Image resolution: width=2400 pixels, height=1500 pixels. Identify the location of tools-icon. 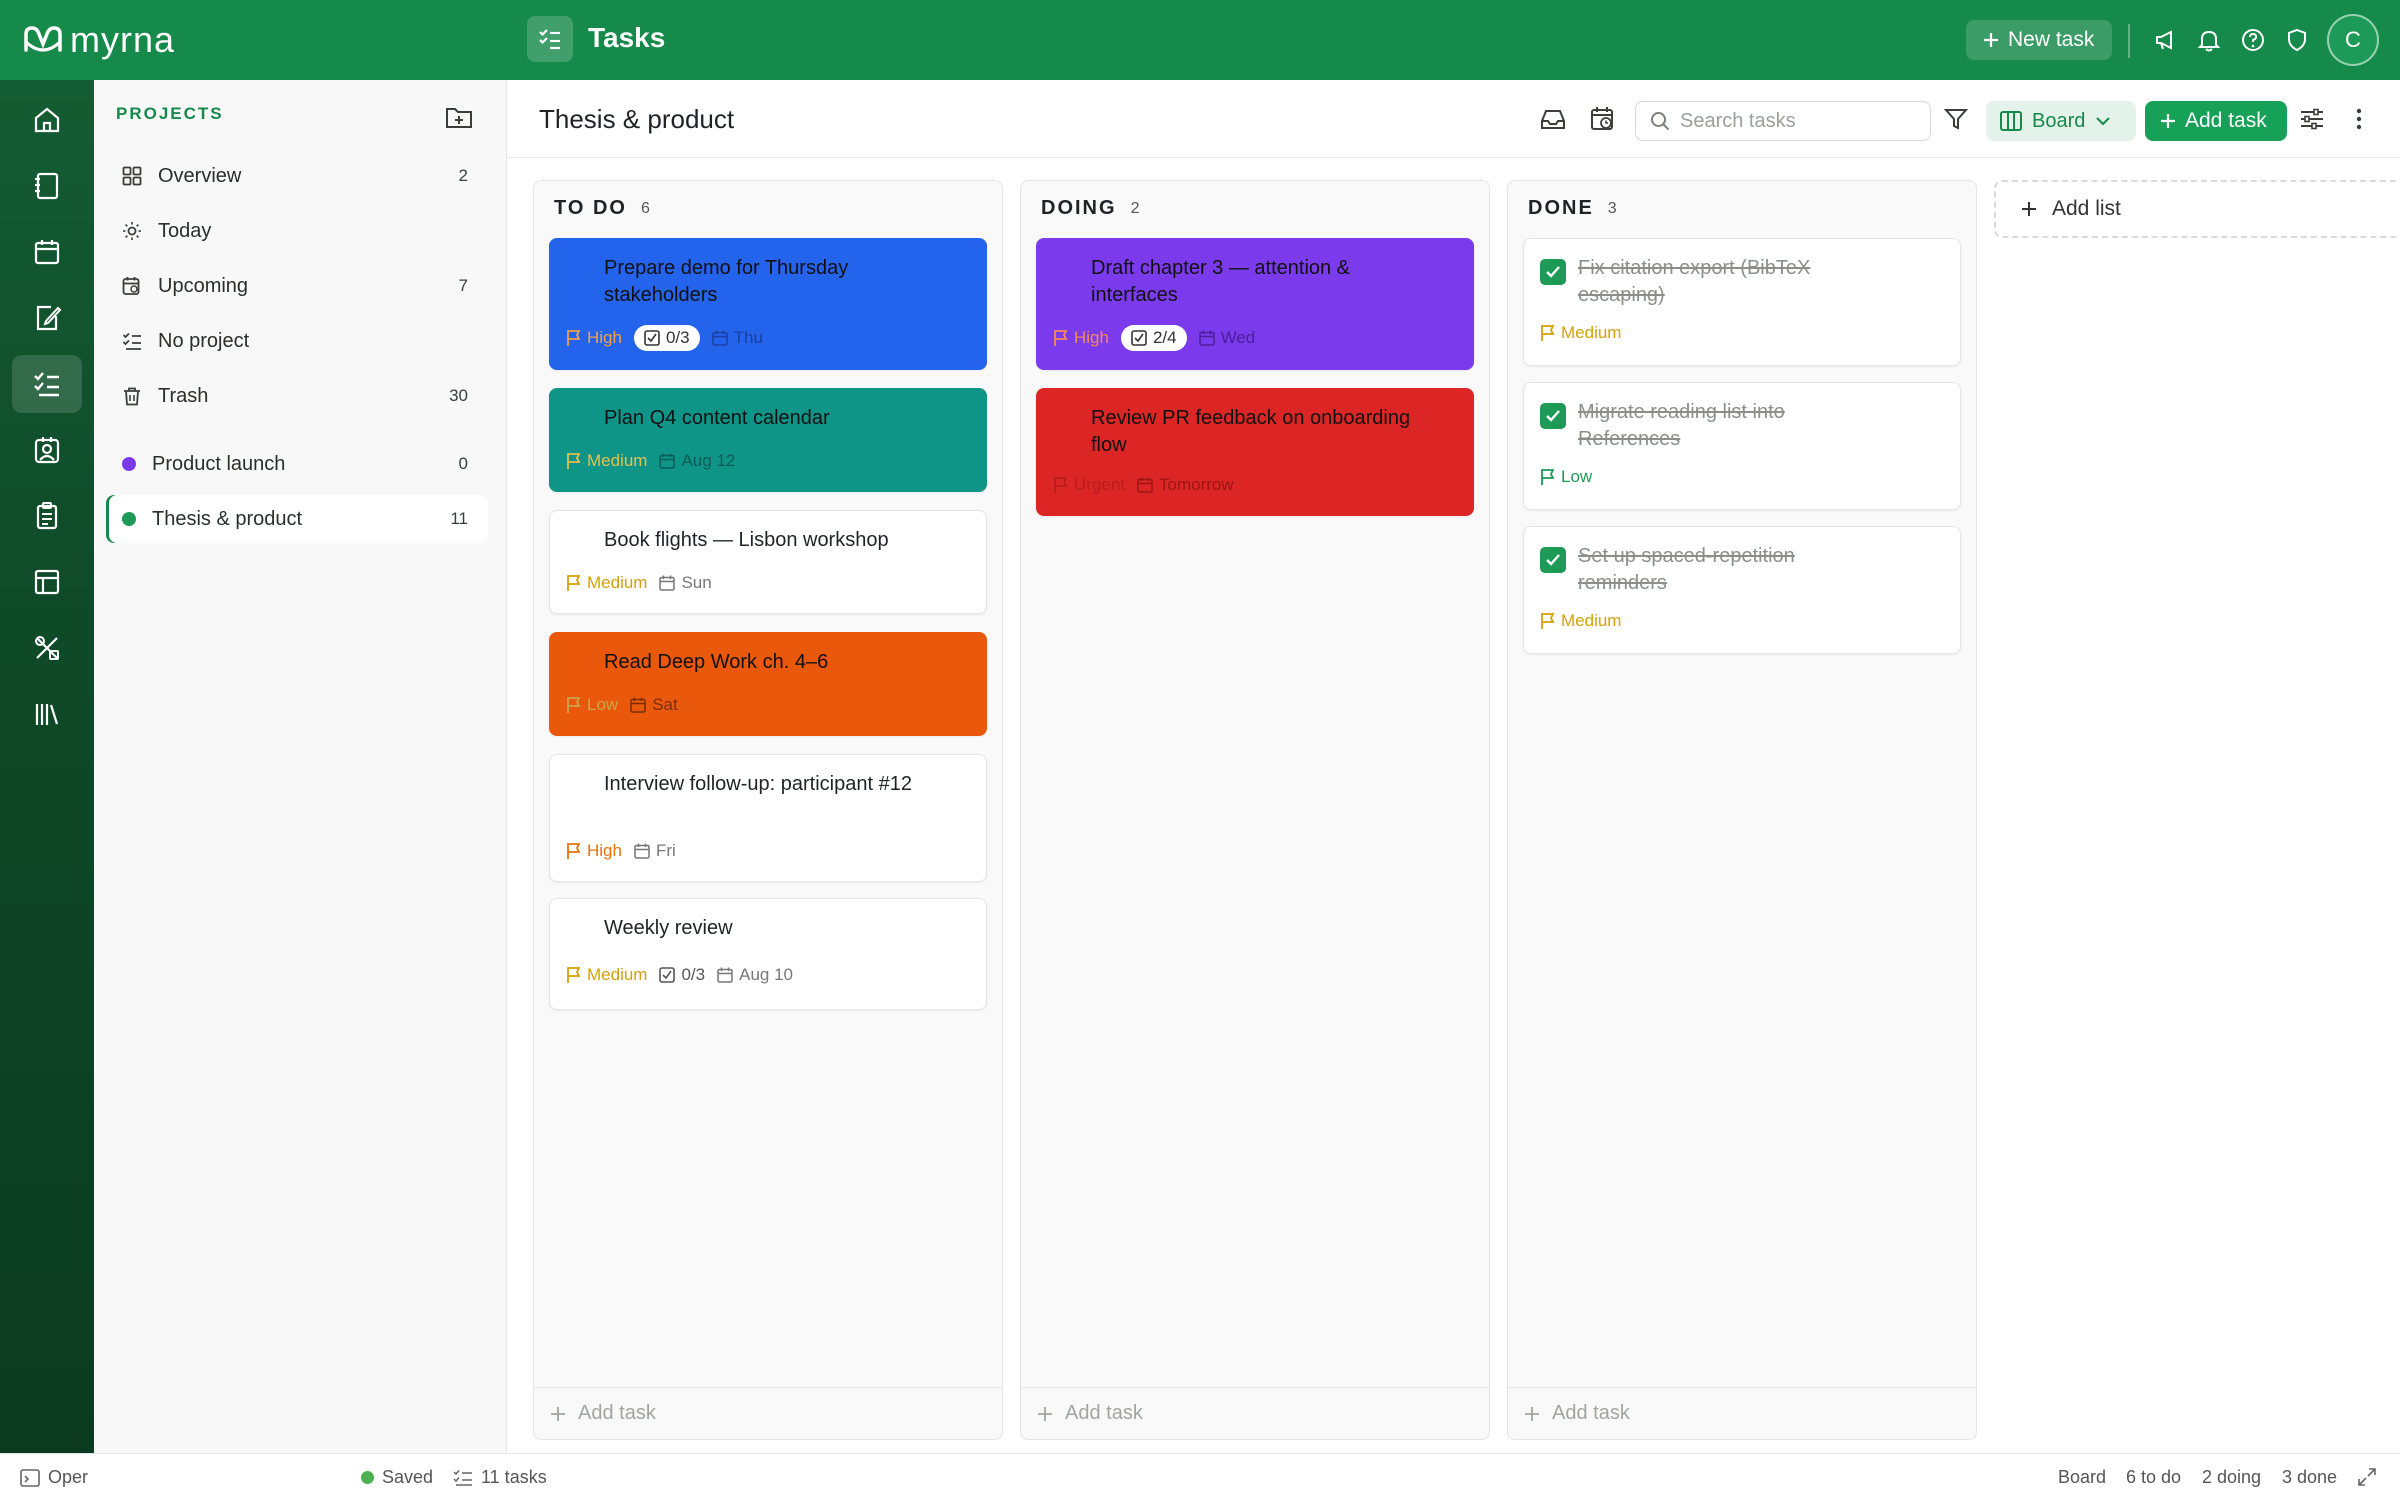
(47, 648).